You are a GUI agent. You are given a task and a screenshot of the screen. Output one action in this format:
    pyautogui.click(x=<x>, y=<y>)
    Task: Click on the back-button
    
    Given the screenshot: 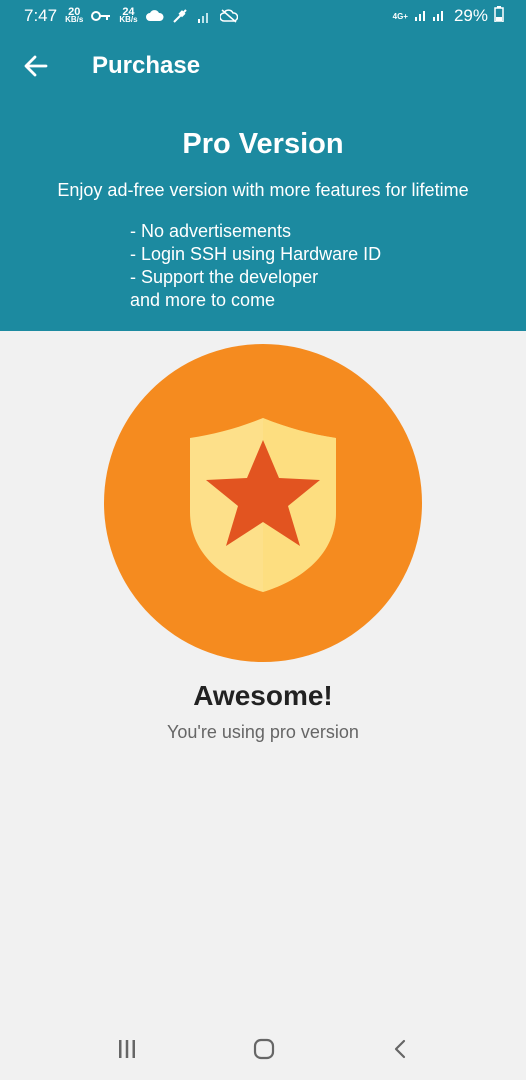 What is the action you would take?
    pyautogui.click(x=36, y=66)
    